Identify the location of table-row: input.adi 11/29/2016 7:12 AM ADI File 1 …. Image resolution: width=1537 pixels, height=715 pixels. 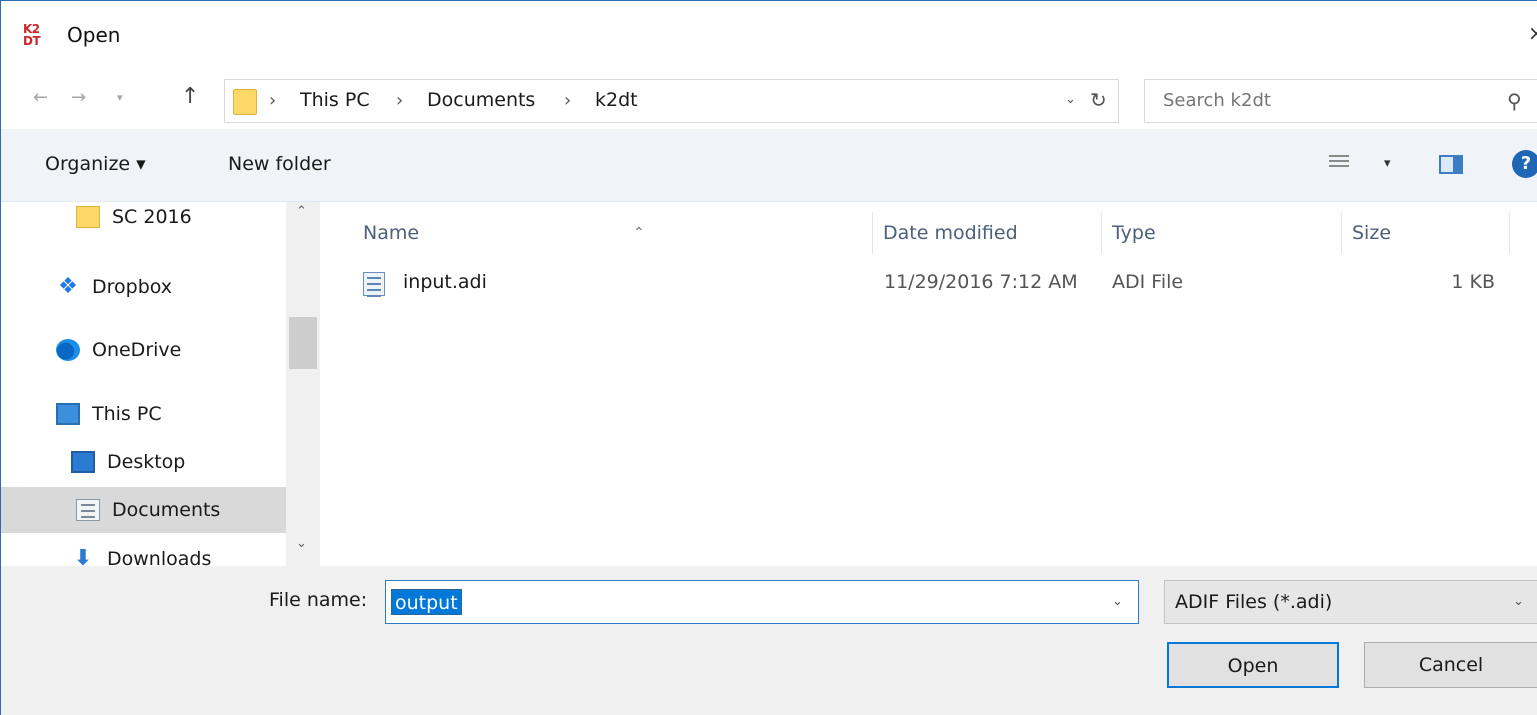
(933, 284).